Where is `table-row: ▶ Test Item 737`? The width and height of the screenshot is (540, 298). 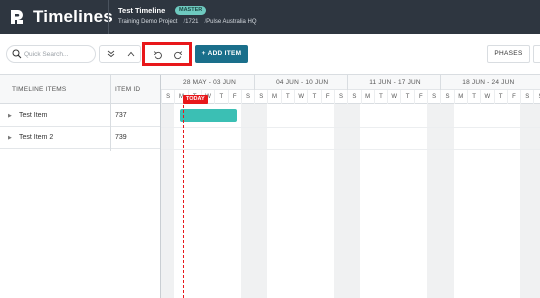 table-row: ▶ Test Item 737 is located at coordinates (80, 116).